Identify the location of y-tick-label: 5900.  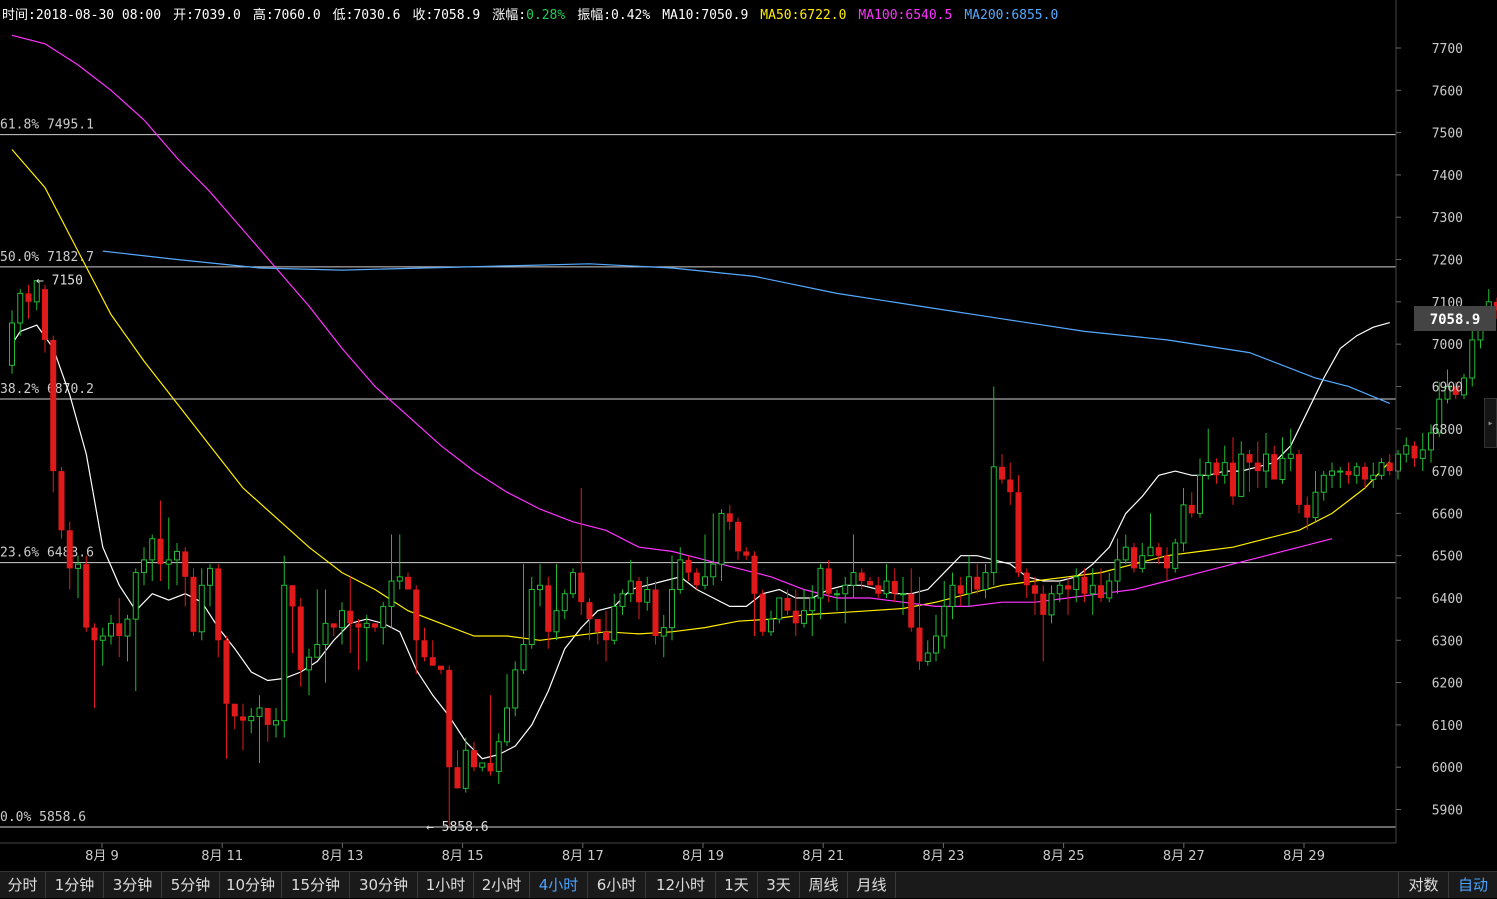
(1447, 811).